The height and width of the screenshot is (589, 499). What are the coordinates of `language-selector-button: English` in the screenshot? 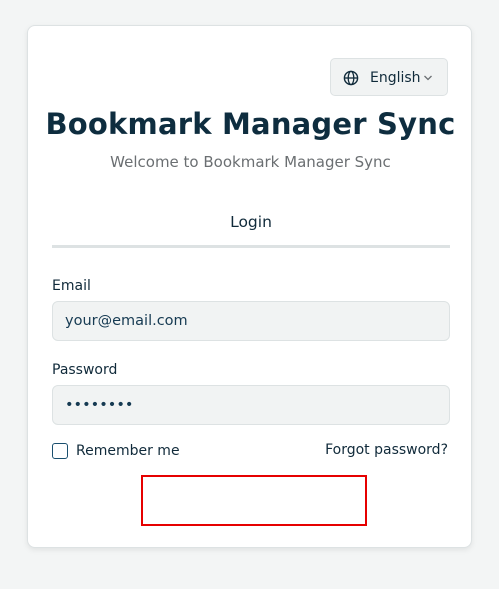 It's located at (389, 77).